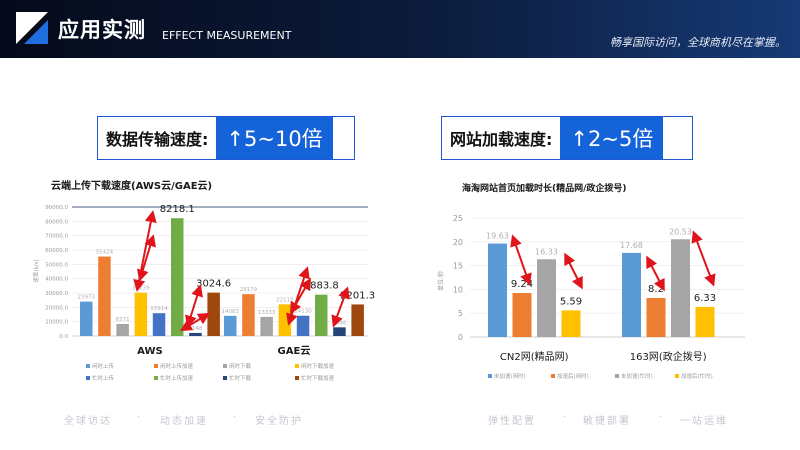 The height and width of the screenshot is (450, 800). Describe the element at coordinates (697, 376) in the screenshot. I see `legend-label: 加速后(忙时)` at that location.